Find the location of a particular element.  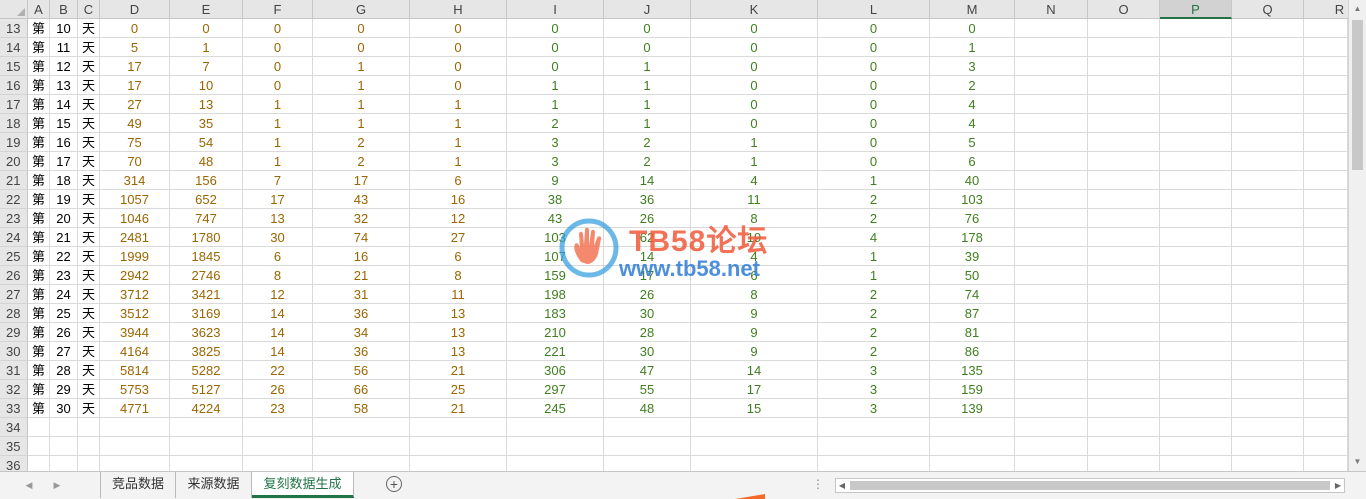

cell-q17 is located at coordinates (1268, 104).